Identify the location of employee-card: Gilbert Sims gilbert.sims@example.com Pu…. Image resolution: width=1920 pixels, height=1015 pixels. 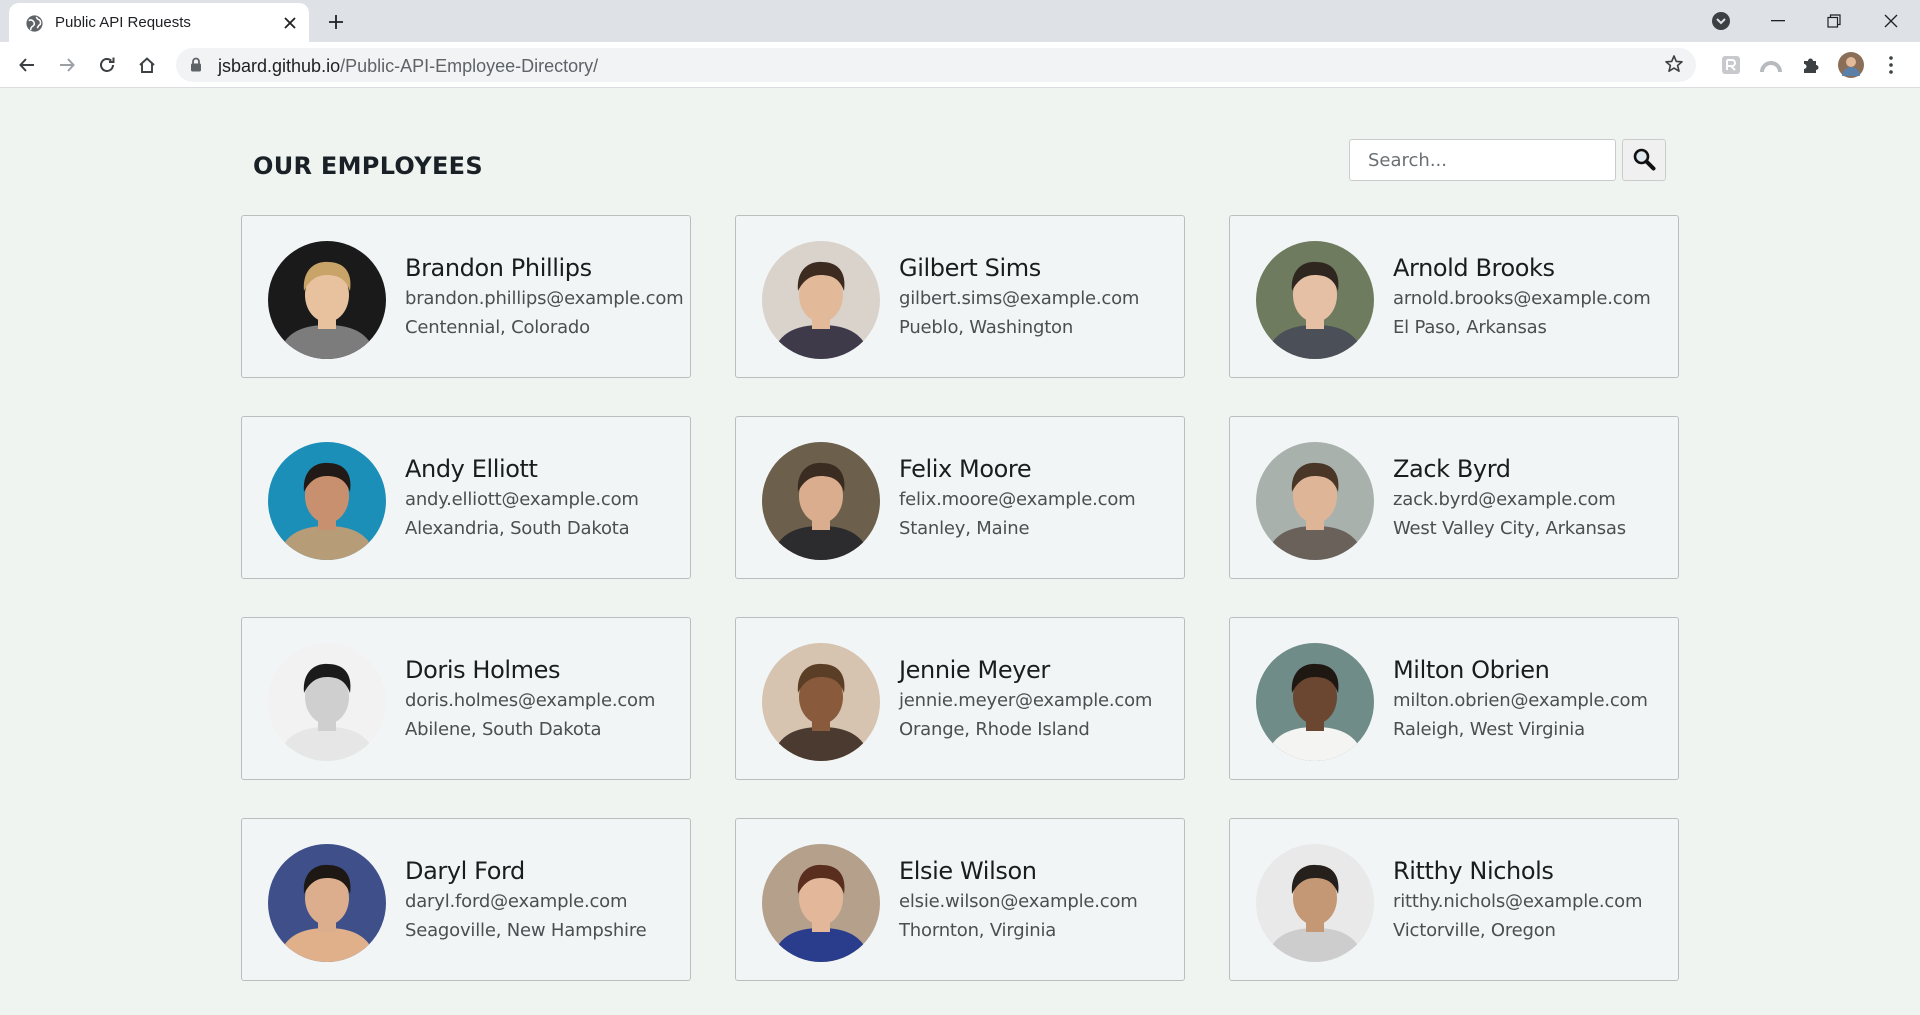
(960, 296).